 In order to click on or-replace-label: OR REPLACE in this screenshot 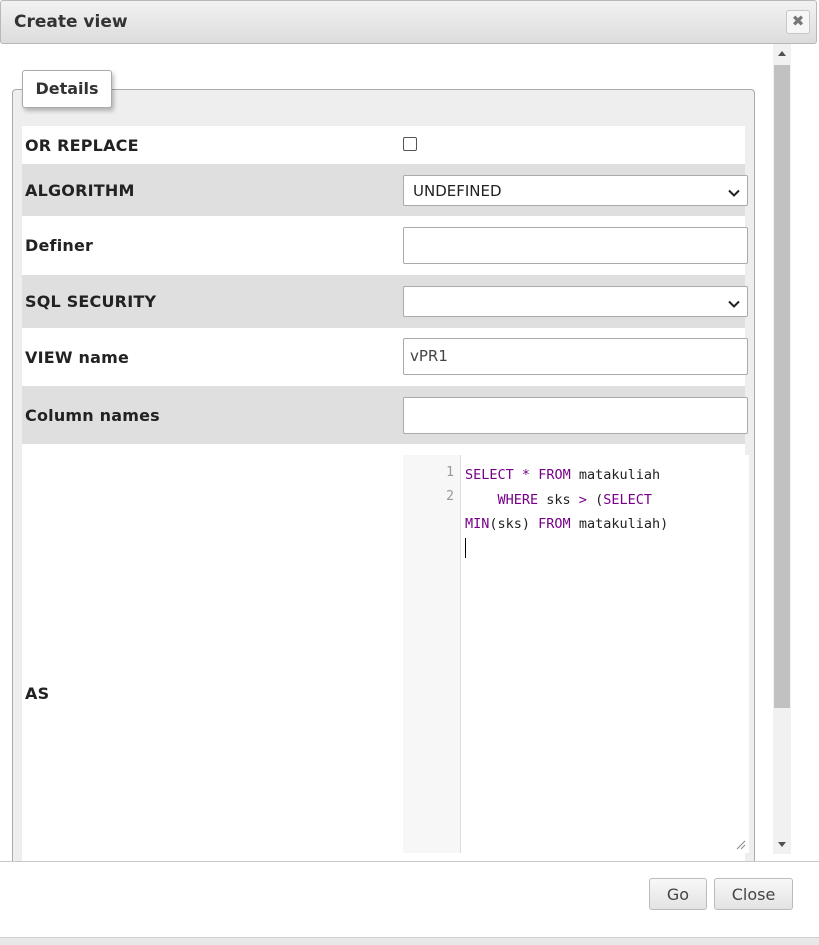, I will do `click(82, 145)`.